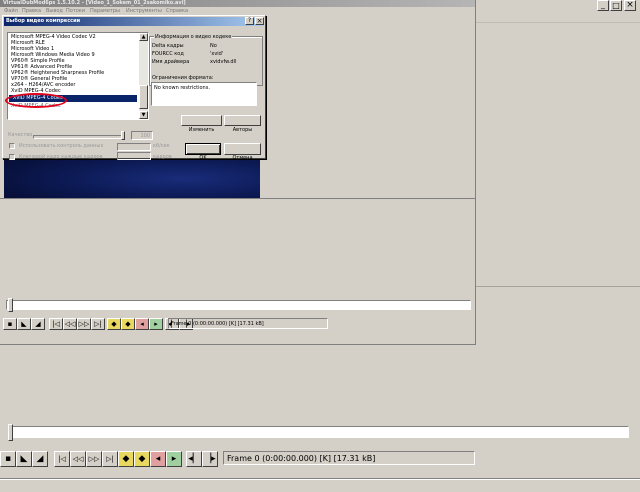  I want to click on fourcc-value: 'xvid', so click(217, 54).